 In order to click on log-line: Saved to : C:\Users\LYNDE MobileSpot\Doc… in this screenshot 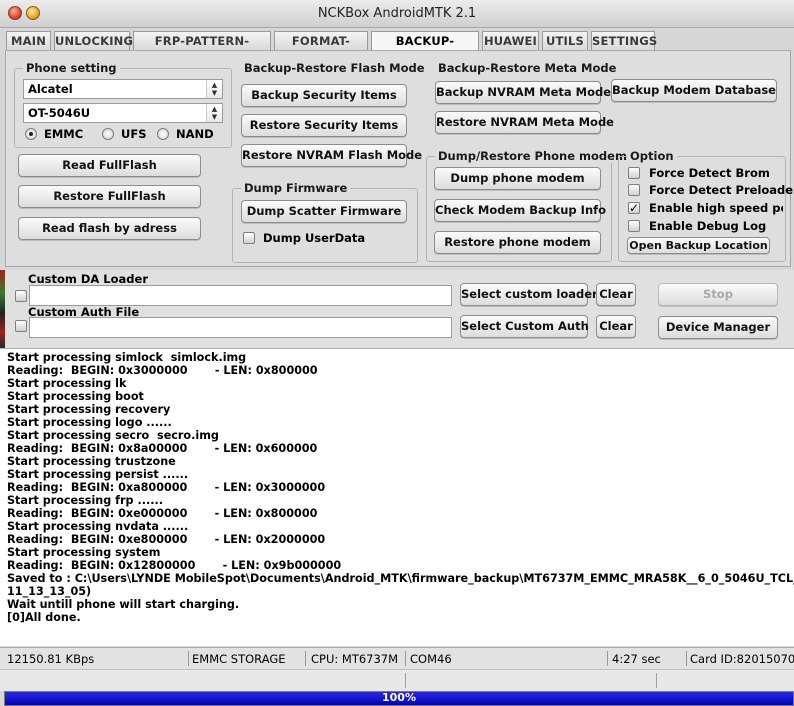, I will do `click(400, 578)`.